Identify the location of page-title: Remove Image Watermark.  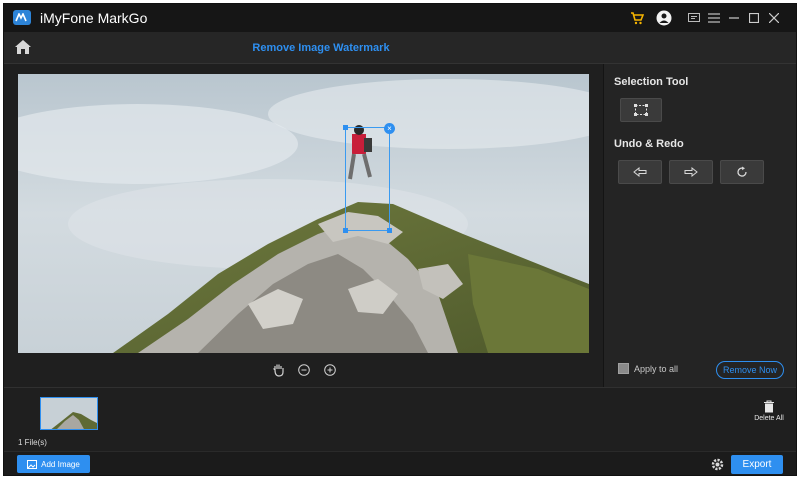
(321, 48).